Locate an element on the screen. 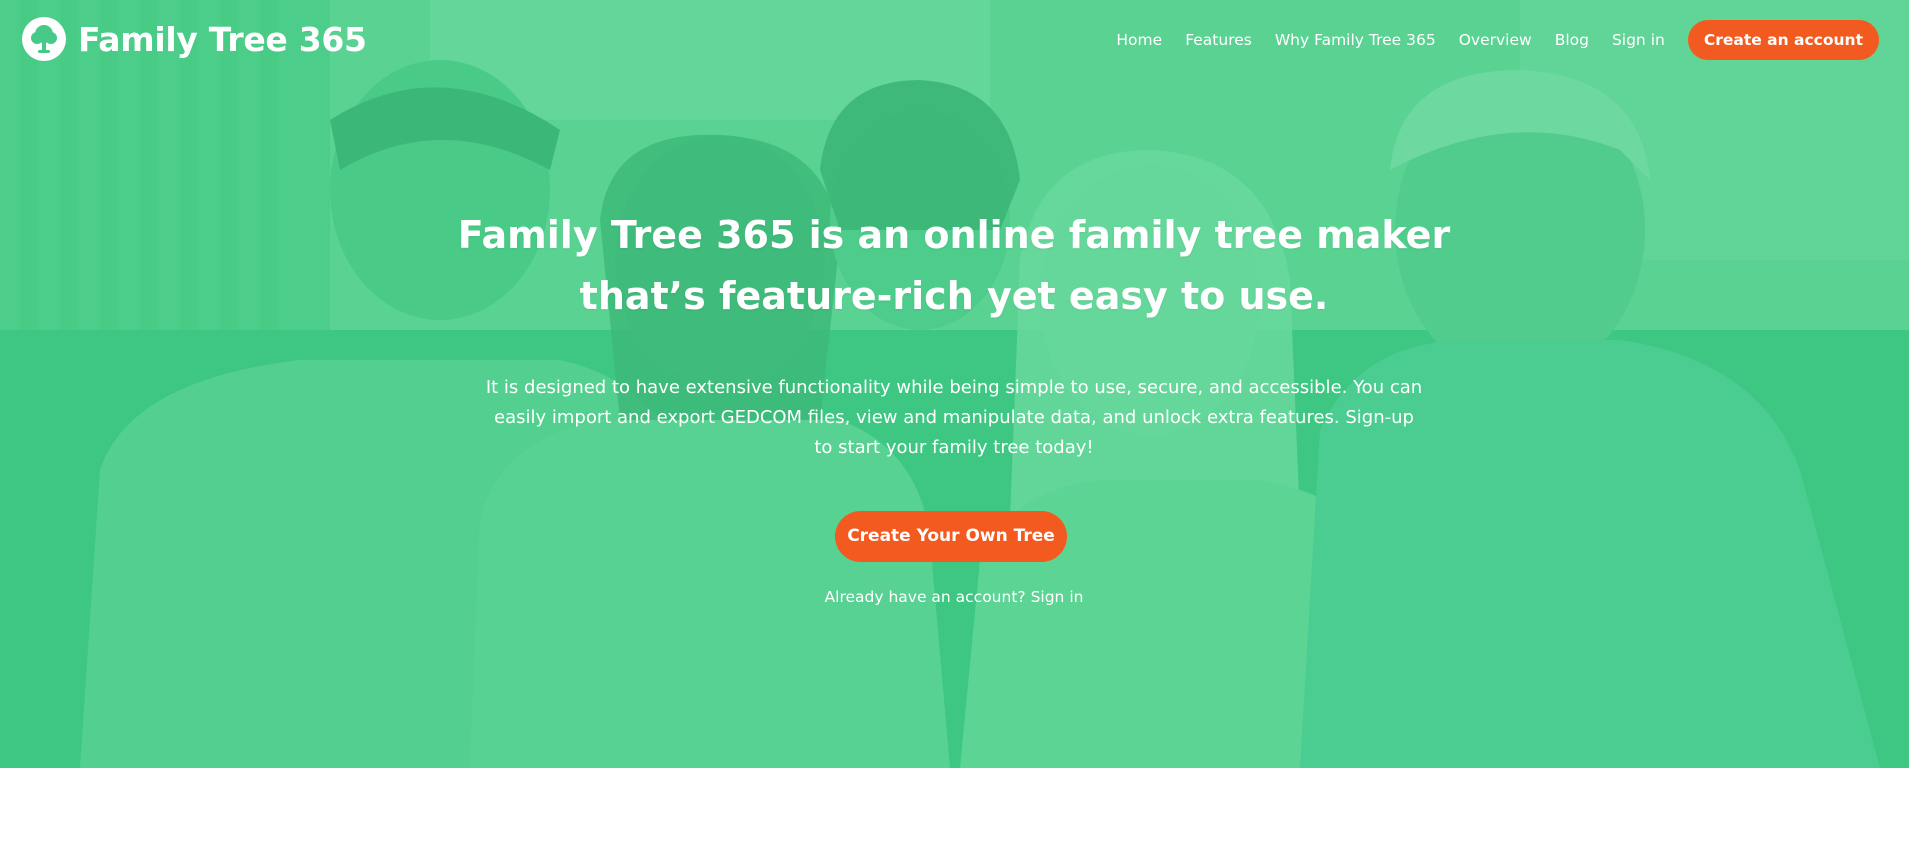 The width and height of the screenshot is (1909, 851). create-your-own-tree-button: Create Your Own Tree is located at coordinates (951, 536).